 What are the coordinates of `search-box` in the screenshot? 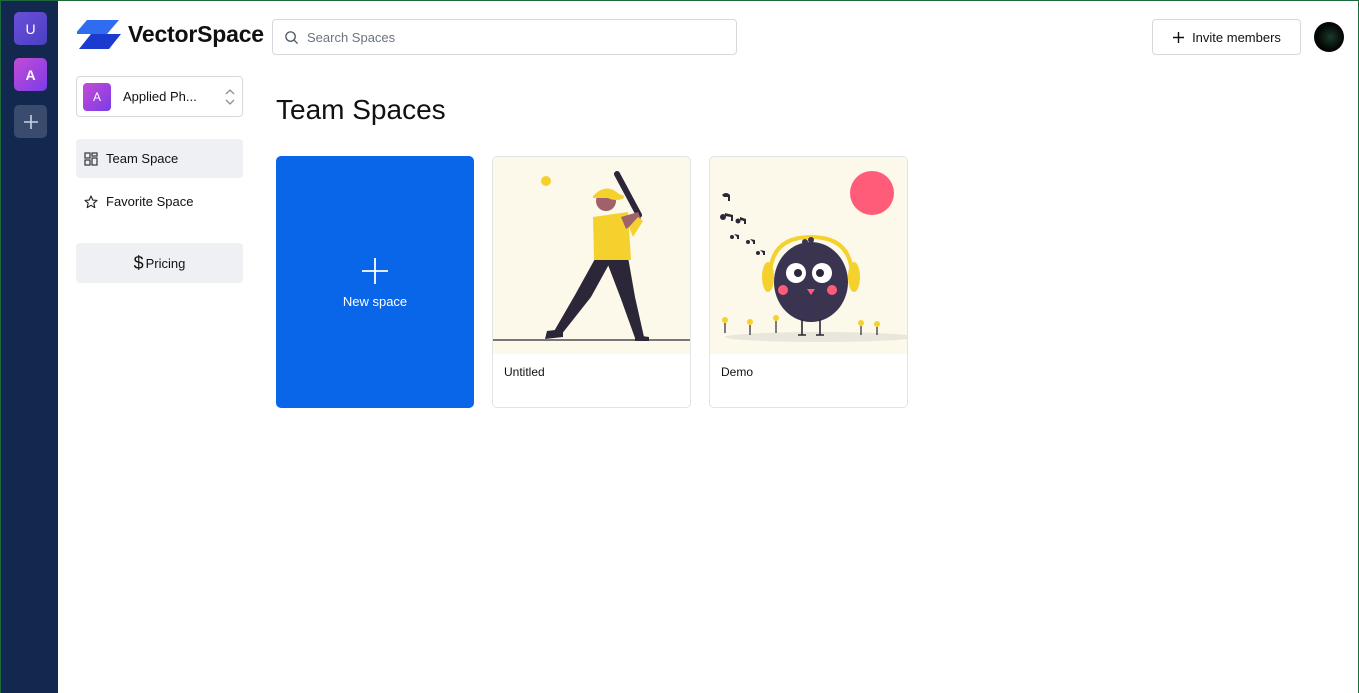 It's located at (504, 37).